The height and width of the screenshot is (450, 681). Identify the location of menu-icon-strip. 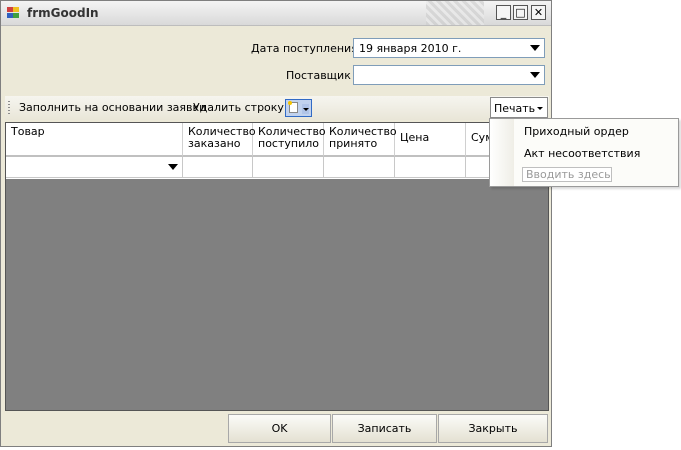
(502, 152).